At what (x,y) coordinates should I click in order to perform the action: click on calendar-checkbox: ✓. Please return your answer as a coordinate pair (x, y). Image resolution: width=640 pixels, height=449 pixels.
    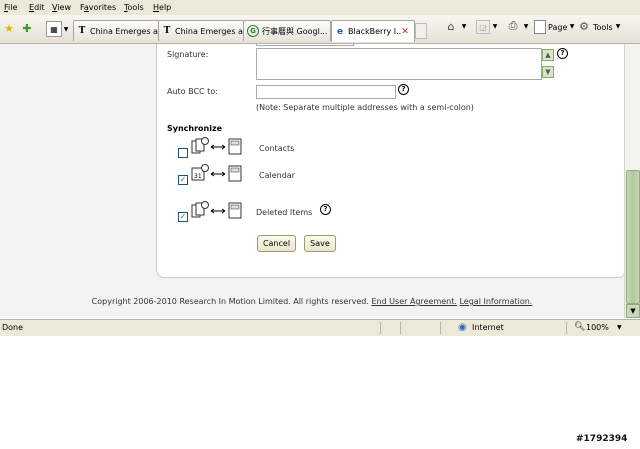
    Looking at the image, I should click on (183, 180).